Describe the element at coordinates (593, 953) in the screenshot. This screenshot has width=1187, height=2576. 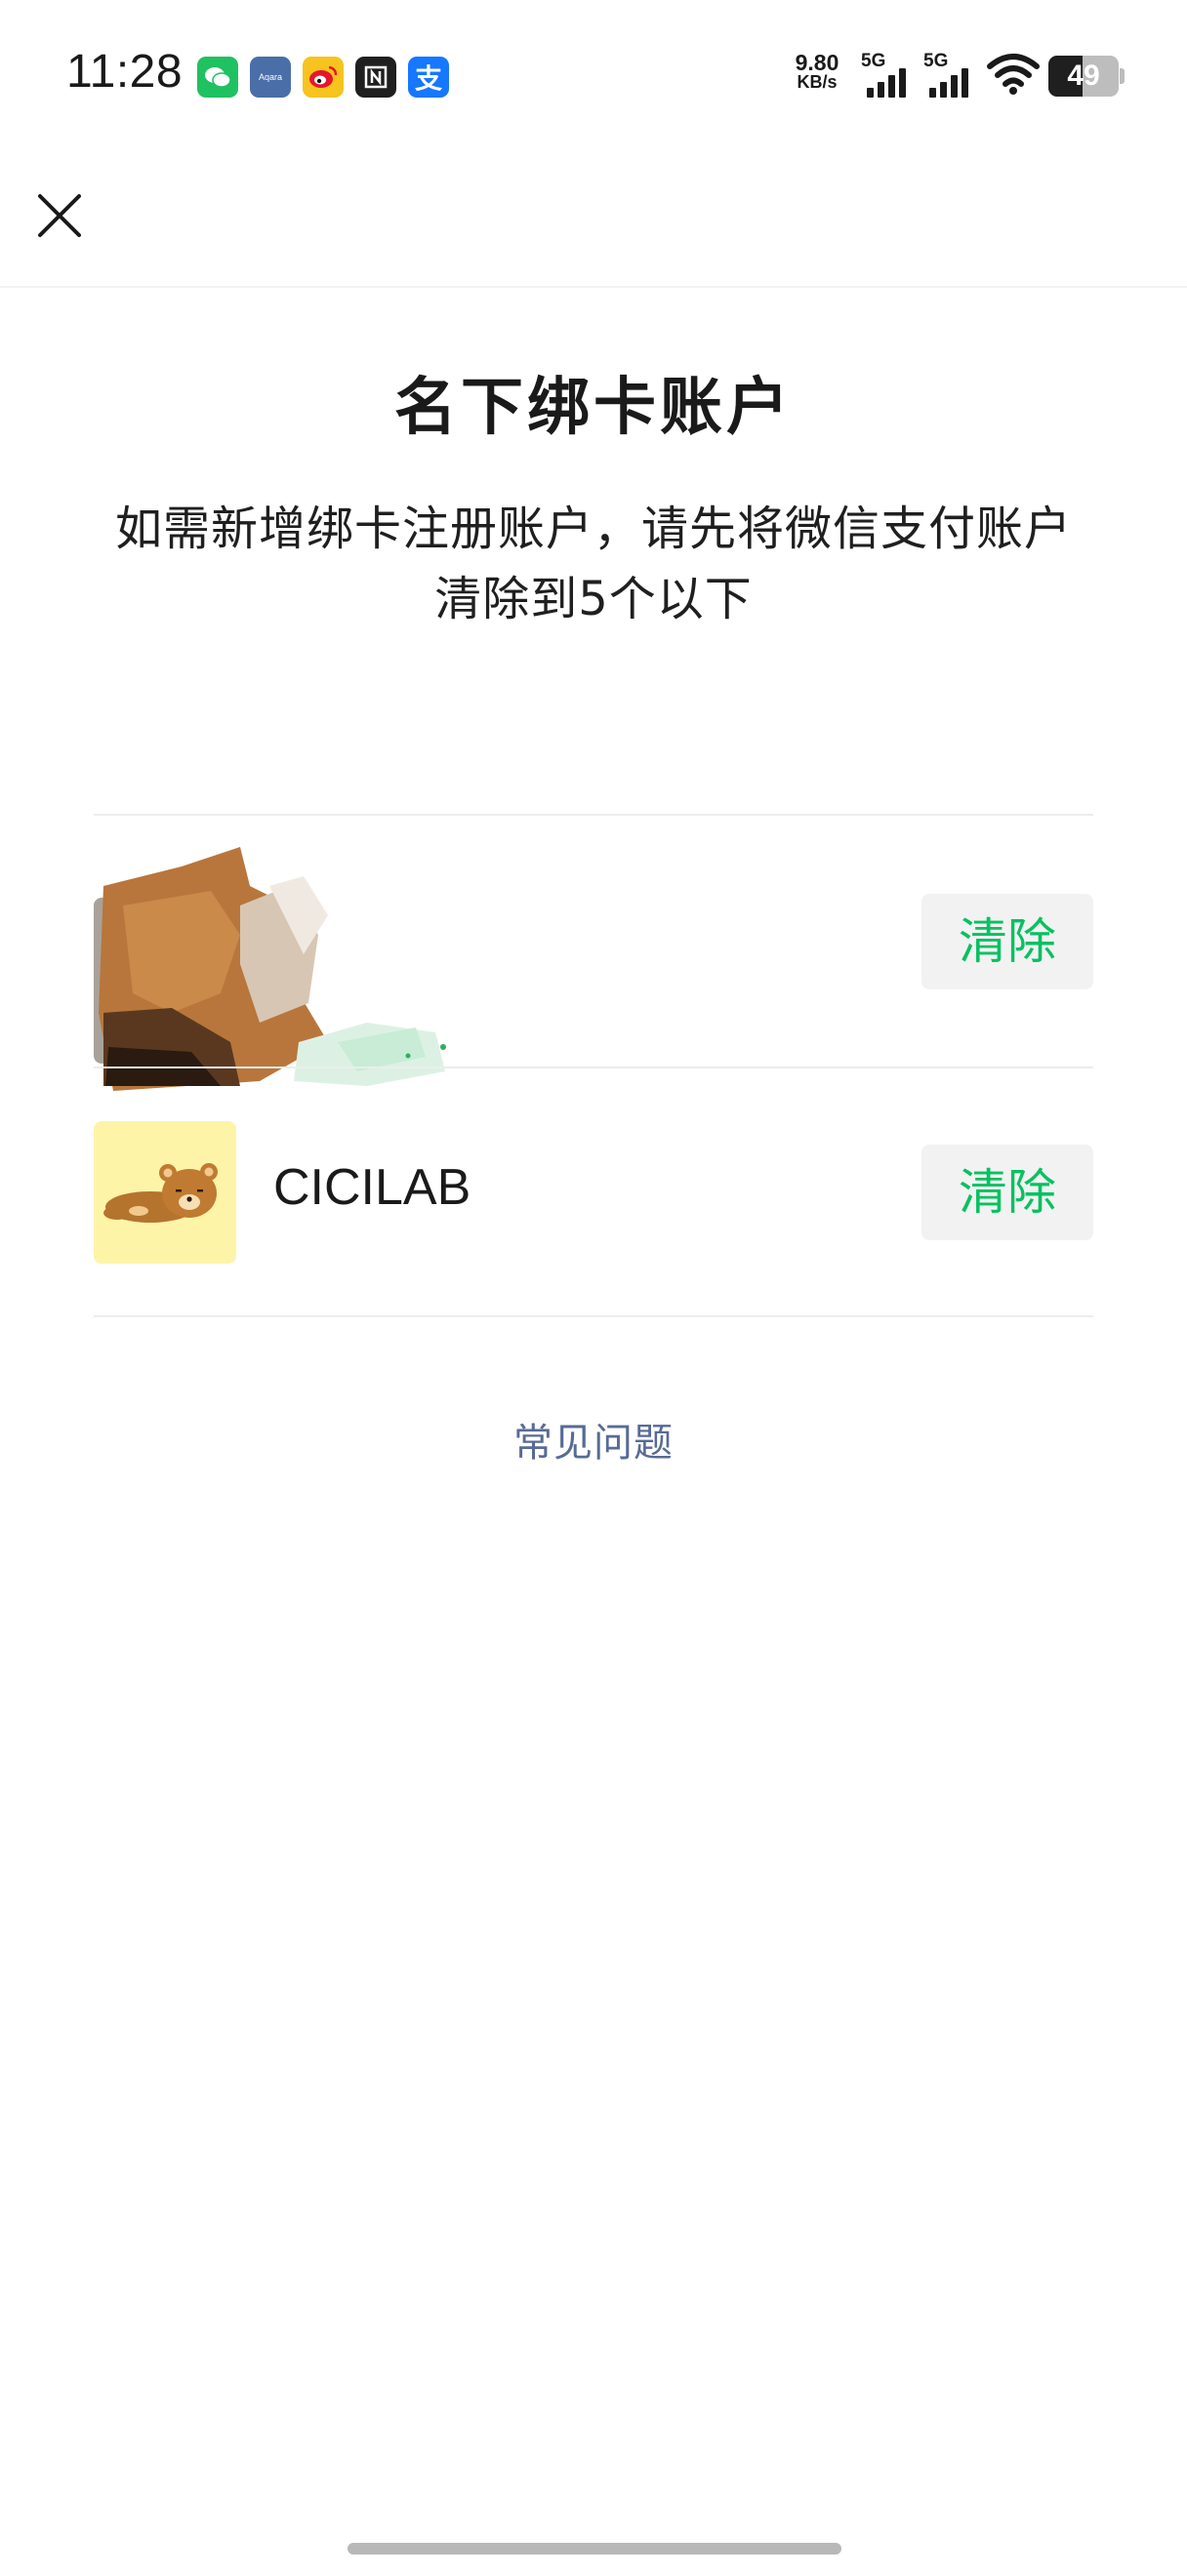
I see `account-row: 清除` at that location.